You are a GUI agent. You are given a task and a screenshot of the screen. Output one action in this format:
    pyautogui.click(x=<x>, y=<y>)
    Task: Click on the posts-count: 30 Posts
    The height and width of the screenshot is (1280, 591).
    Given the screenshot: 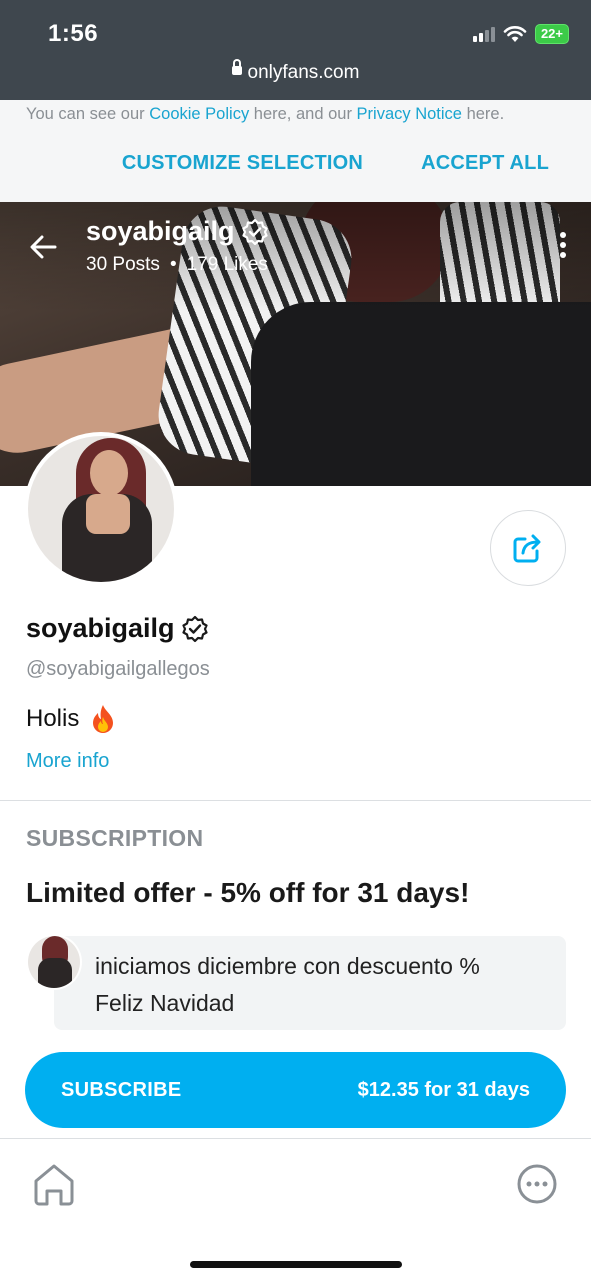 What is the action you would take?
    pyautogui.click(x=123, y=264)
    